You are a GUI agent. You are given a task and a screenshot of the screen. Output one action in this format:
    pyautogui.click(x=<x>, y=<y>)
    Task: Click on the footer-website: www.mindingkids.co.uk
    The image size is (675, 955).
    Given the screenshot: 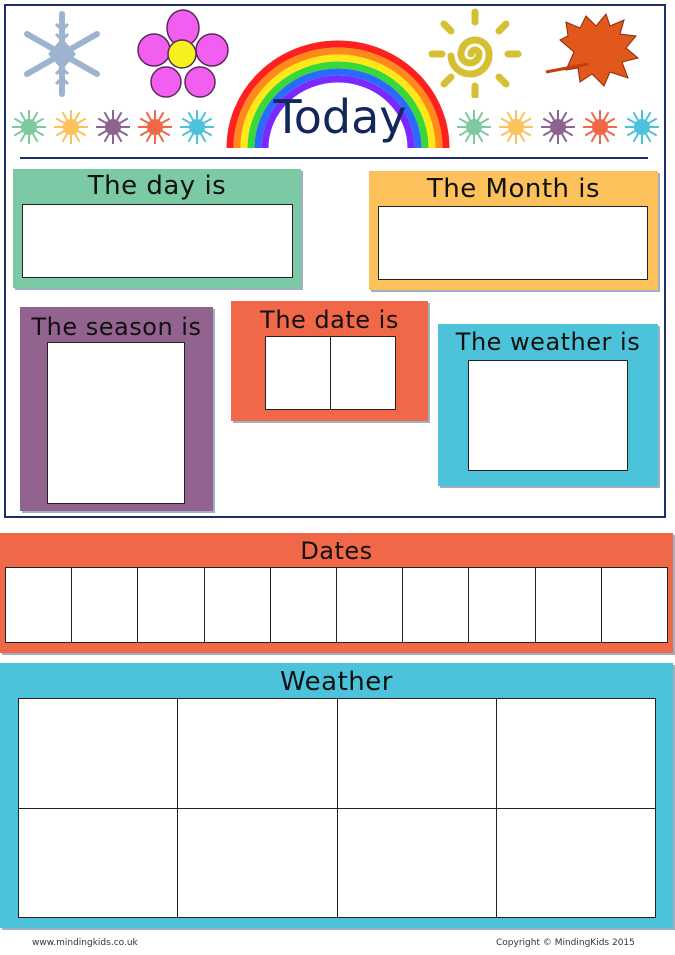 What is the action you would take?
    pyautogui.click(x=85, y=943)
    